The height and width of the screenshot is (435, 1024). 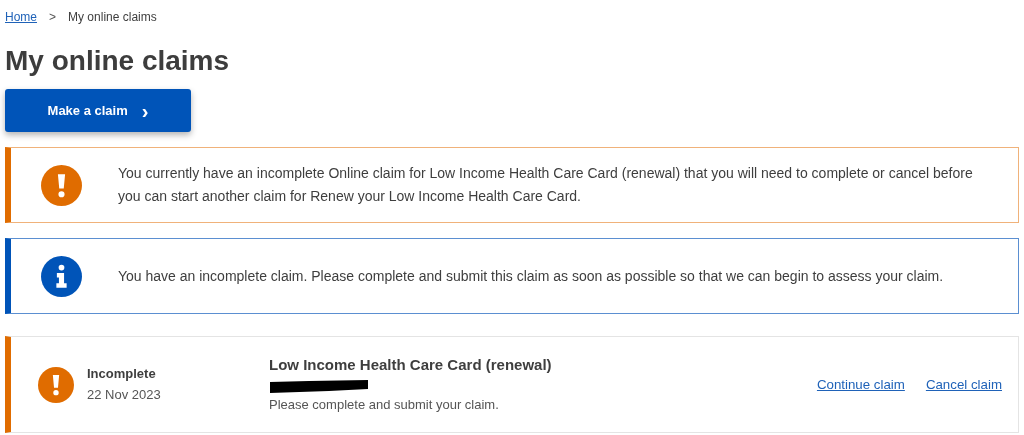 I want to click on alert-message: You currently have an incomplete Online claim for Low Income Health Care Card (renewal) that you will need to complete or cancel before you can start another claim for Renew your Low Income Health Care Card., so click(x=546, y=185).